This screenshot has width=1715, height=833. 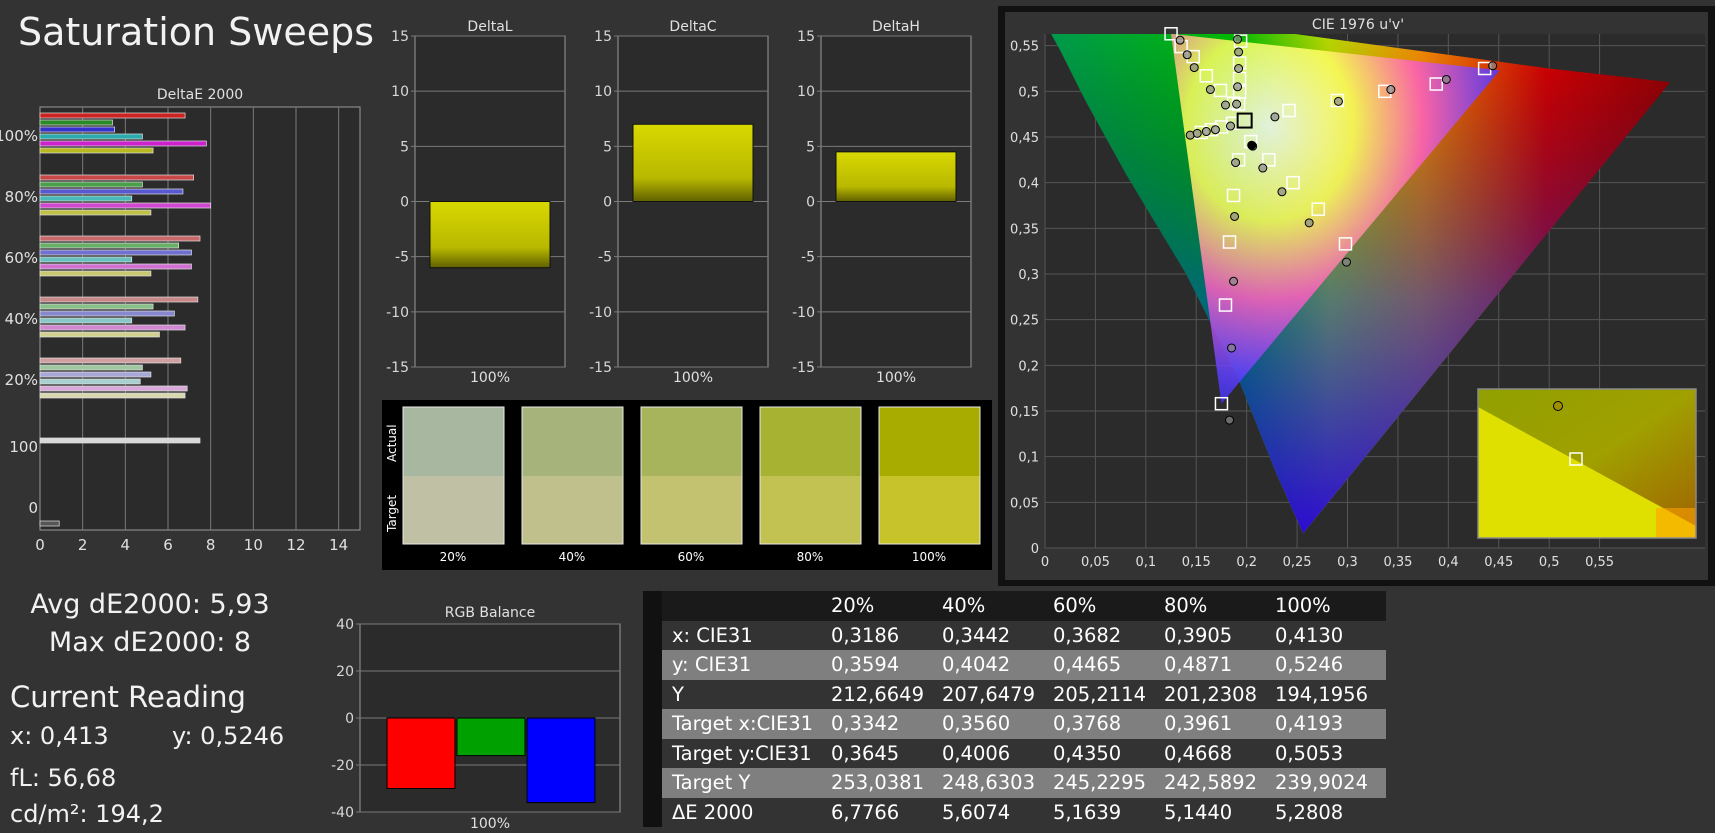 What do you see at coordinates (1108, 783) in the screenshot?
I see `table-cell: 245,2295` at bounding box center [1108, 783].